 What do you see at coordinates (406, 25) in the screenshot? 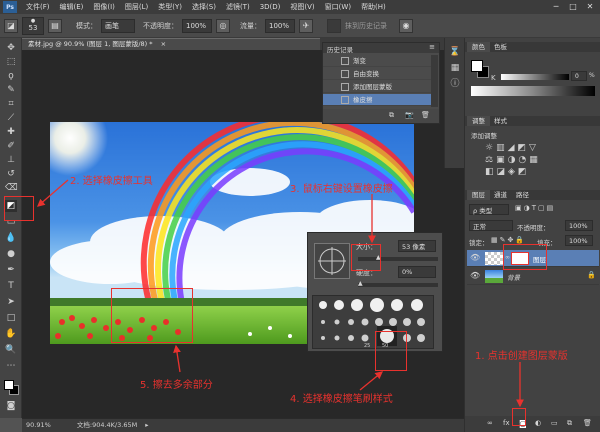
I see `pressure-size-icon: ◉` at bounding box center [406, 25].